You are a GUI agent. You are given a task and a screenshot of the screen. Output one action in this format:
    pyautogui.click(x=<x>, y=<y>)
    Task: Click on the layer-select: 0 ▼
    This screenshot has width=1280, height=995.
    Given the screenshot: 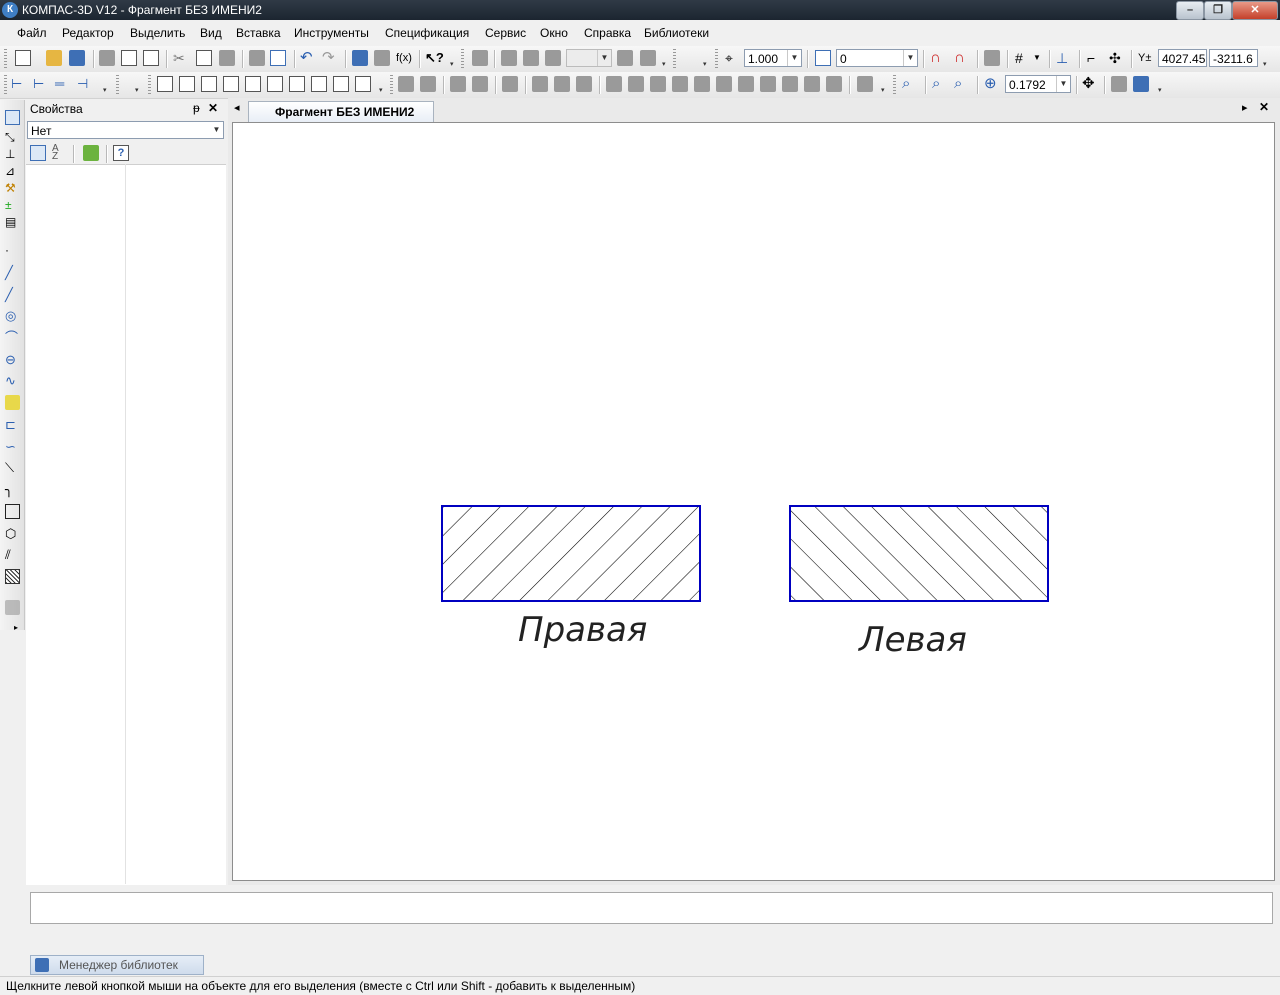 What is the action you would take?
    pyautogui.click(x=877, y=58)
    